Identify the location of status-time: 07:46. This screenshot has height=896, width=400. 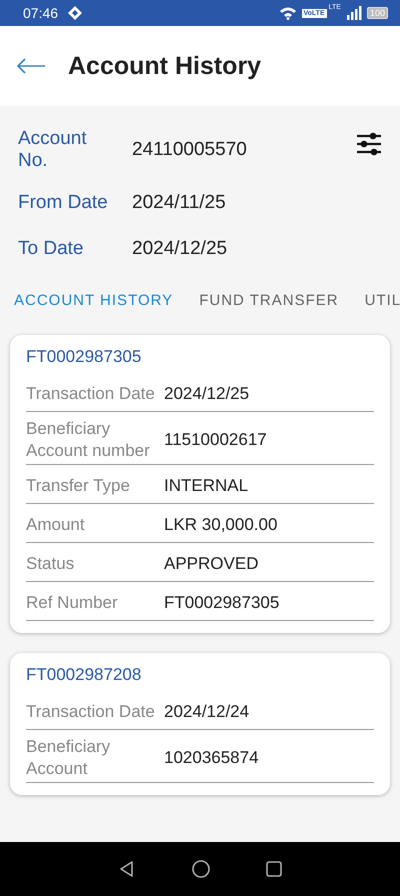
(40, 13).